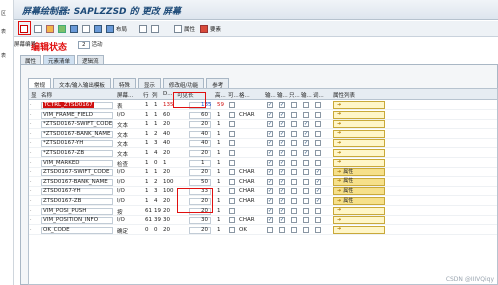 The height and width of the screenshot is (285, 498). What do you see at coordinates (200, 163) in the screenshot?
I see `visible-length-box` at bounding box center [200, 163].